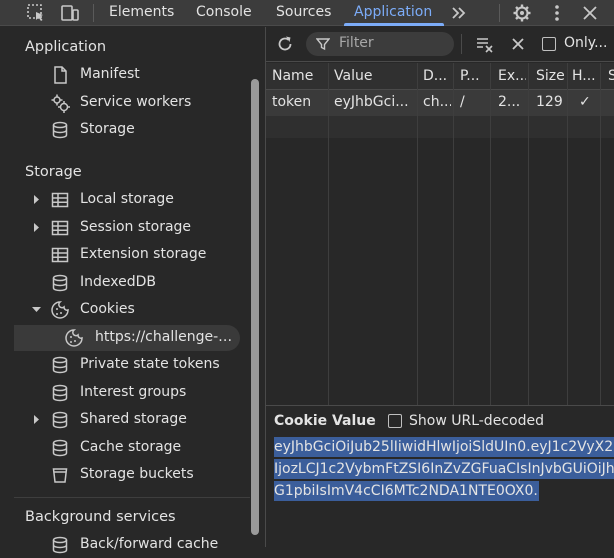 The image size is (614, 558). What do you see at coordinates (522, 13) in the screenshot?
I see `settings-gear-icon` at bounding box center [522, 13].